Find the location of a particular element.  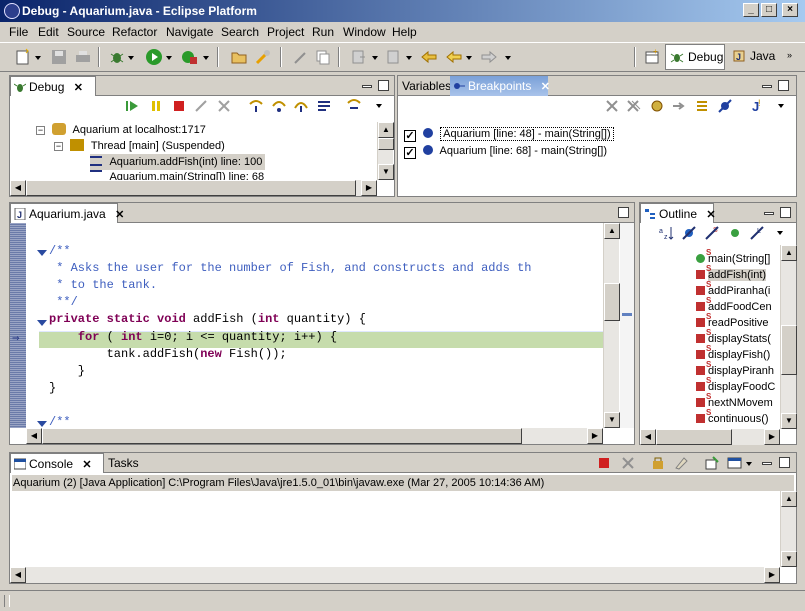

resume-icon is located at coordinates (132, 106).